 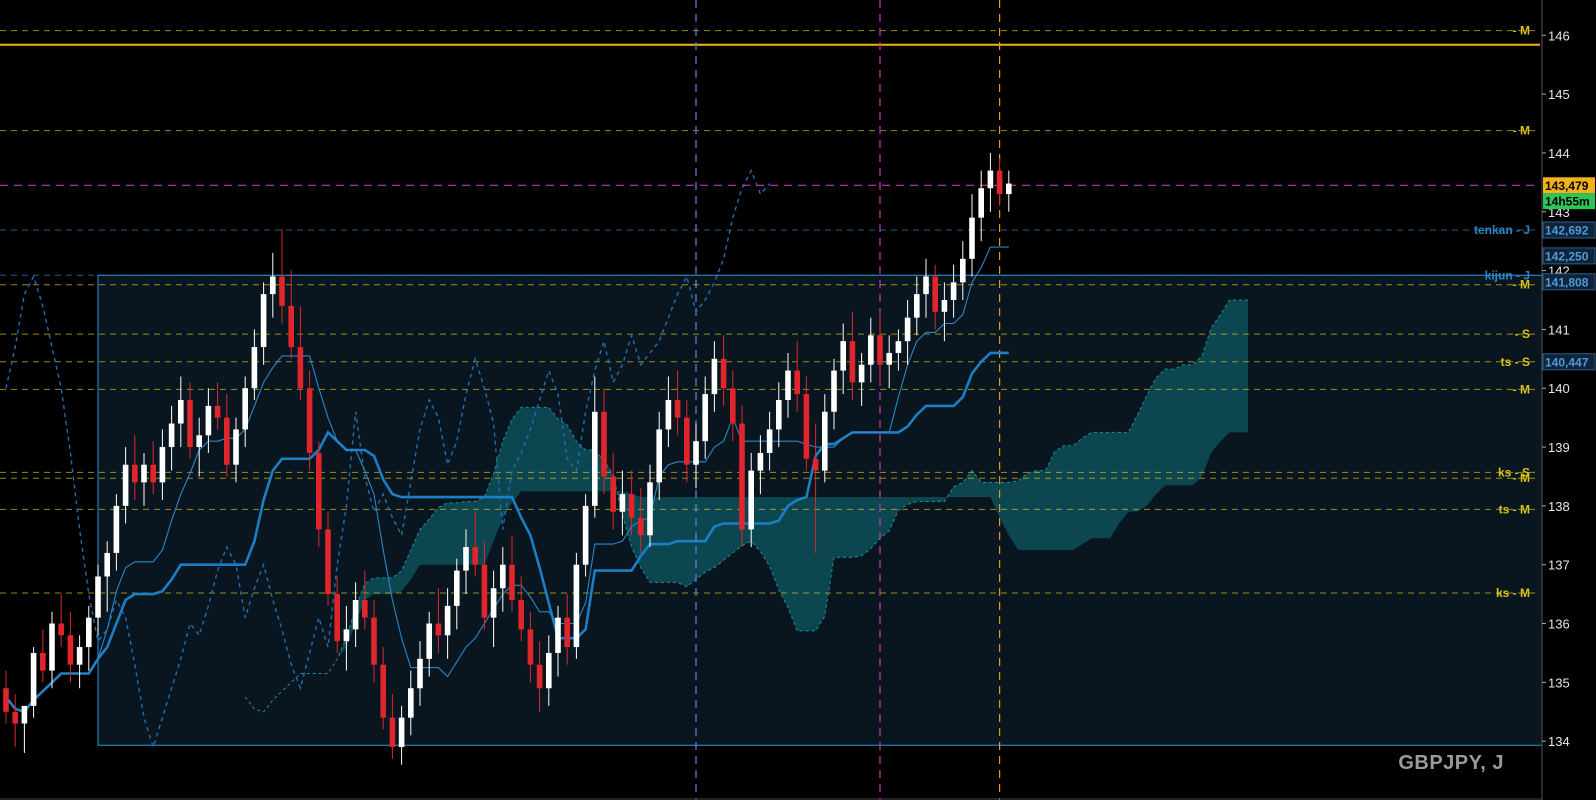 I want to click on axis-tick-label: 138, so click(x=1559, y=506).